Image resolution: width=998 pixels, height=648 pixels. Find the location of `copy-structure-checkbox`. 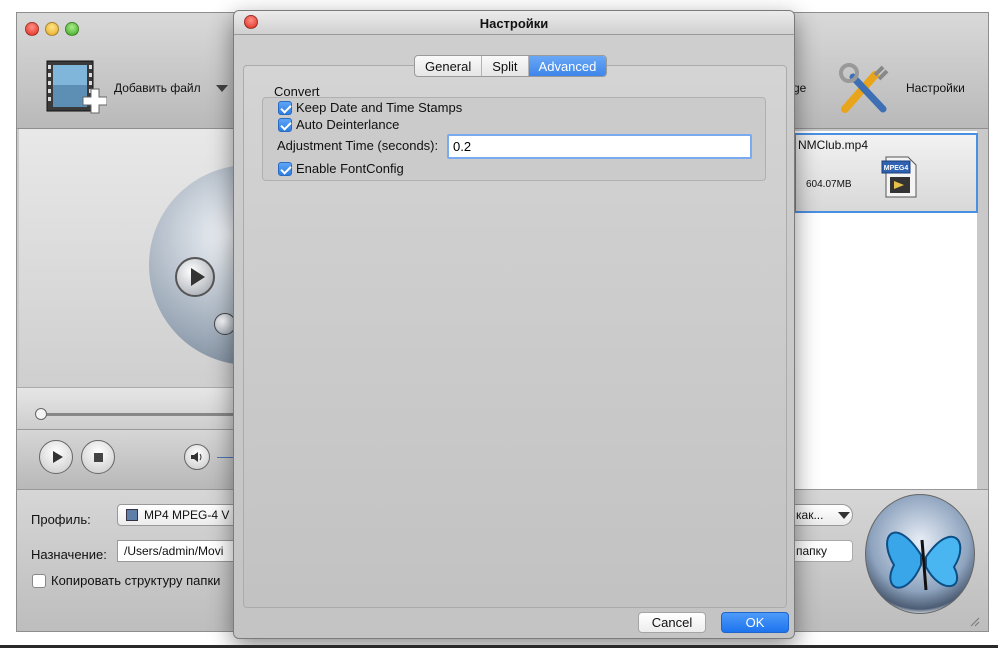

copy-structure-checkbox is located at coordinates (39, 581).